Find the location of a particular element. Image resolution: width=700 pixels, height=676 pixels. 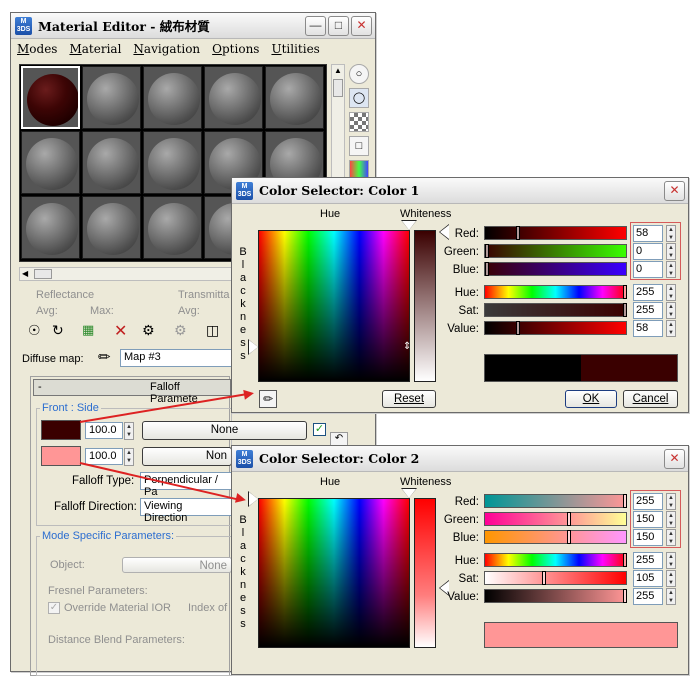

value-value-field: 58 is located at coordinates (648, 328).